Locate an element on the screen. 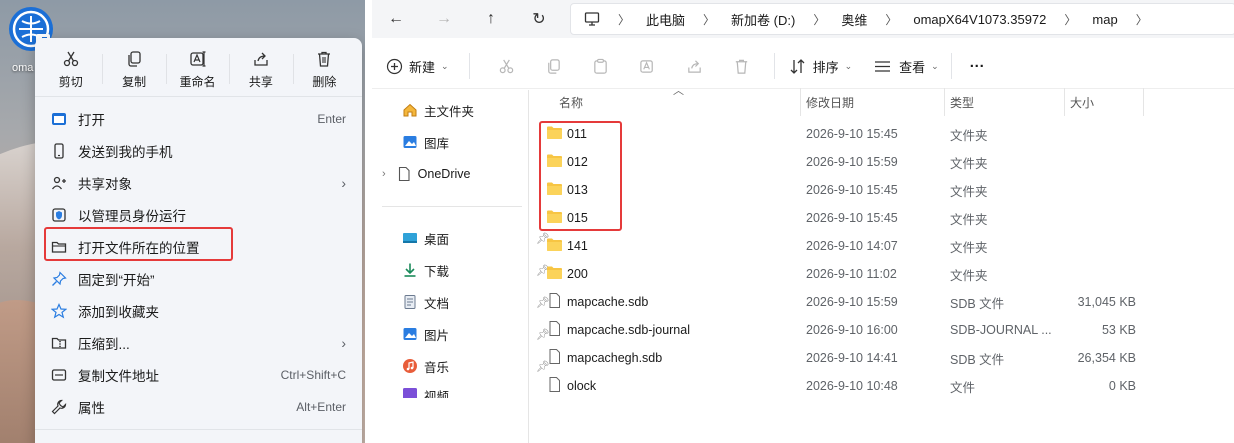 The width and height of the screenshot is (1234, 443). chevron-right-icon: 〉 is located at coordinates (1070, 19).